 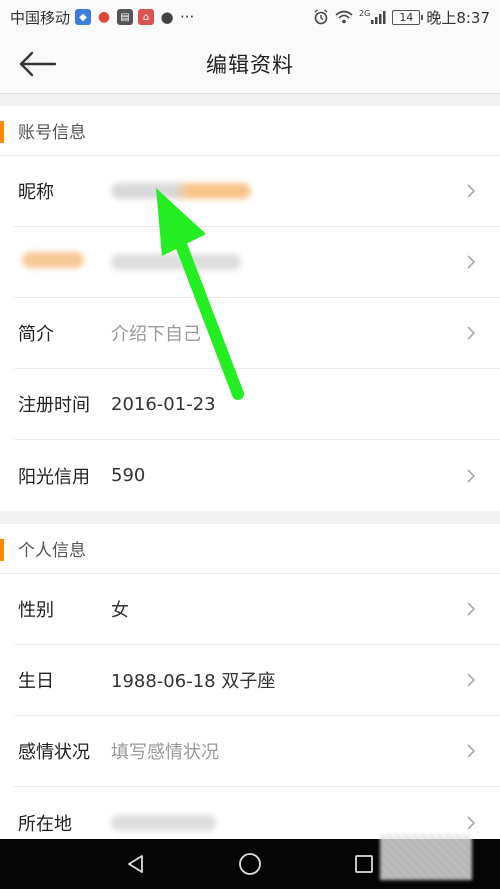 I want to click on nav-back-button, so click(x=136, y=864).